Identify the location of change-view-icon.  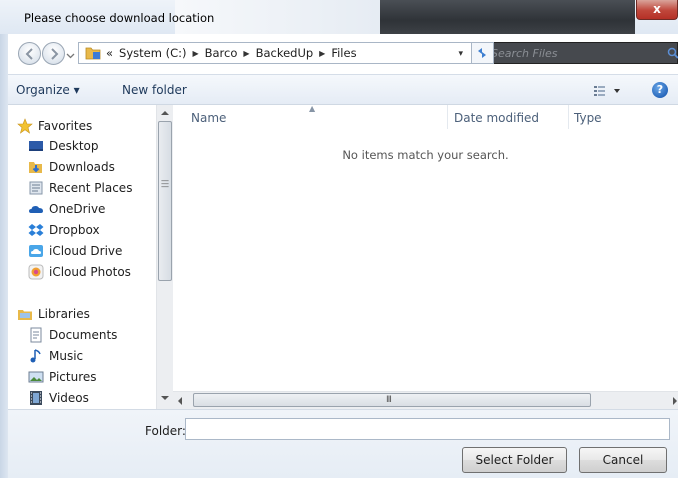
(606, 91).